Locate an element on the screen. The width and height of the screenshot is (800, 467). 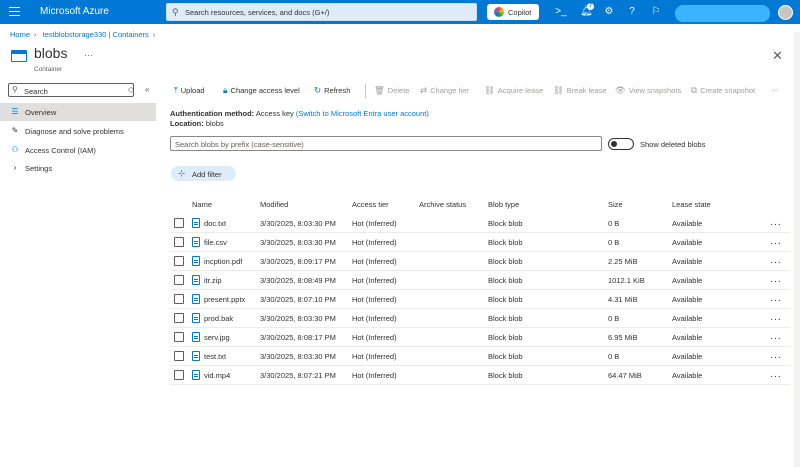
change-tier-button: ⇄ Change tier is located at coordinates (444, 91).